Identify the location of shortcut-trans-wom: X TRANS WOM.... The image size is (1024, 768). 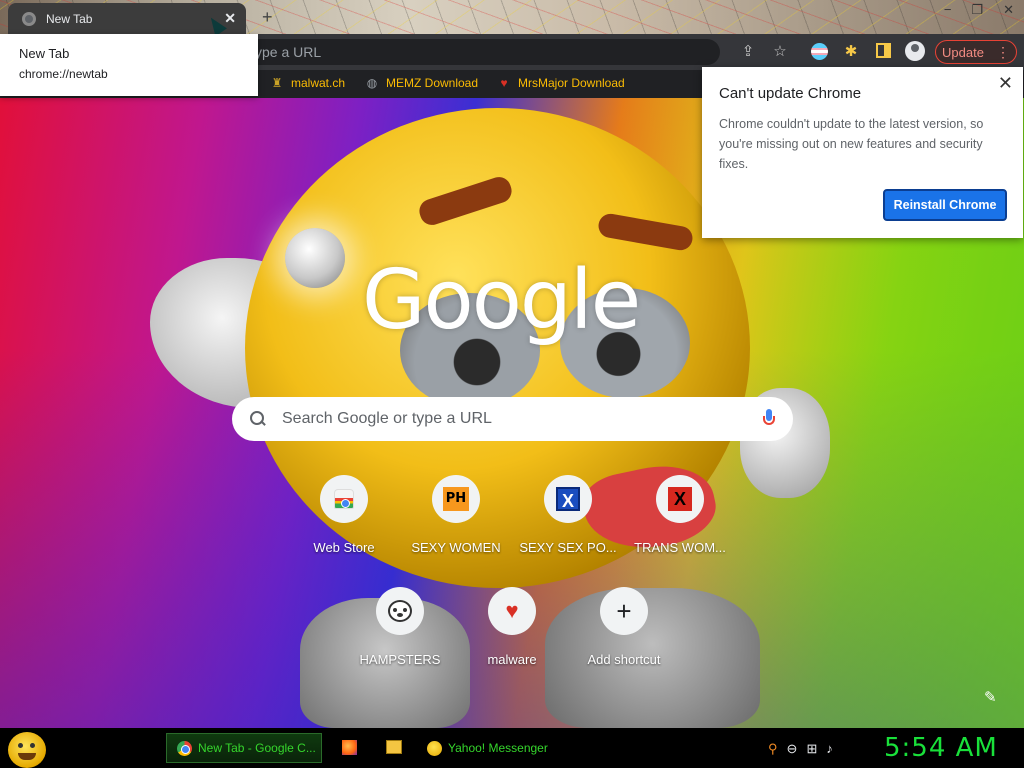
(680, 515).